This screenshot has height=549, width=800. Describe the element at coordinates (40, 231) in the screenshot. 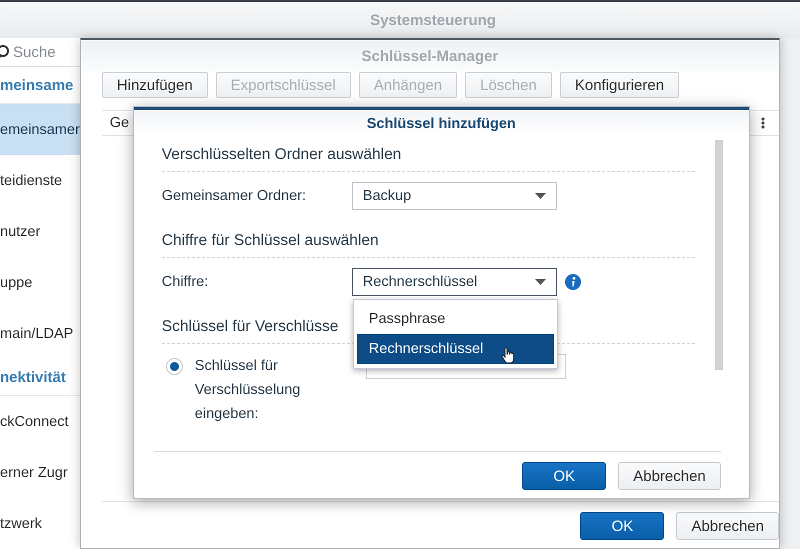

I see `sidebar-item: nutzer` at that location.